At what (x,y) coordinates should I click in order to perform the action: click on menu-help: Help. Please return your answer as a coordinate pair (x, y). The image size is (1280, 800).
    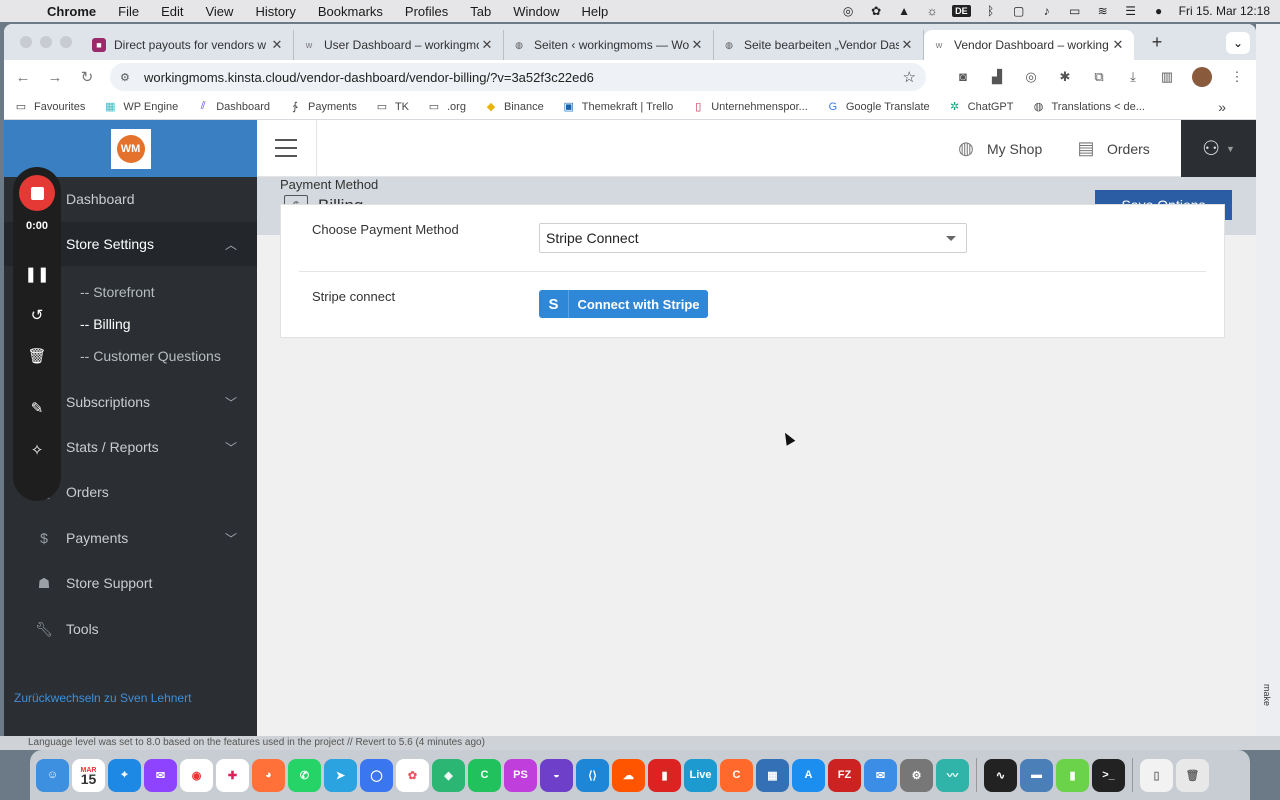
    Looking at the image, I should click on (595, 11).